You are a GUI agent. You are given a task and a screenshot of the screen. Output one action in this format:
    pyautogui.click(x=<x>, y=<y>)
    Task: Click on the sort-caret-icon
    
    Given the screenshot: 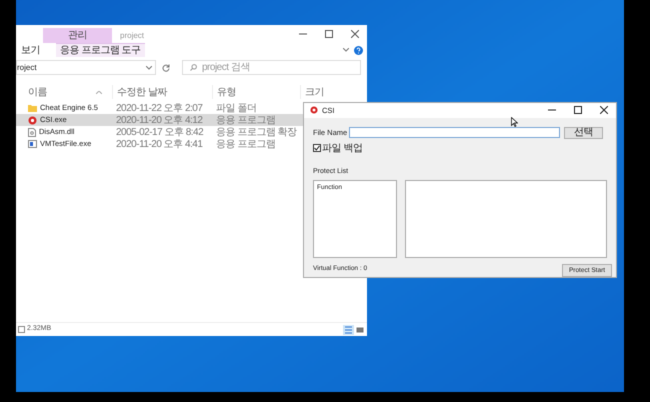 What is the action you would take?
    pyautogui.click(x=99, y=92)
    